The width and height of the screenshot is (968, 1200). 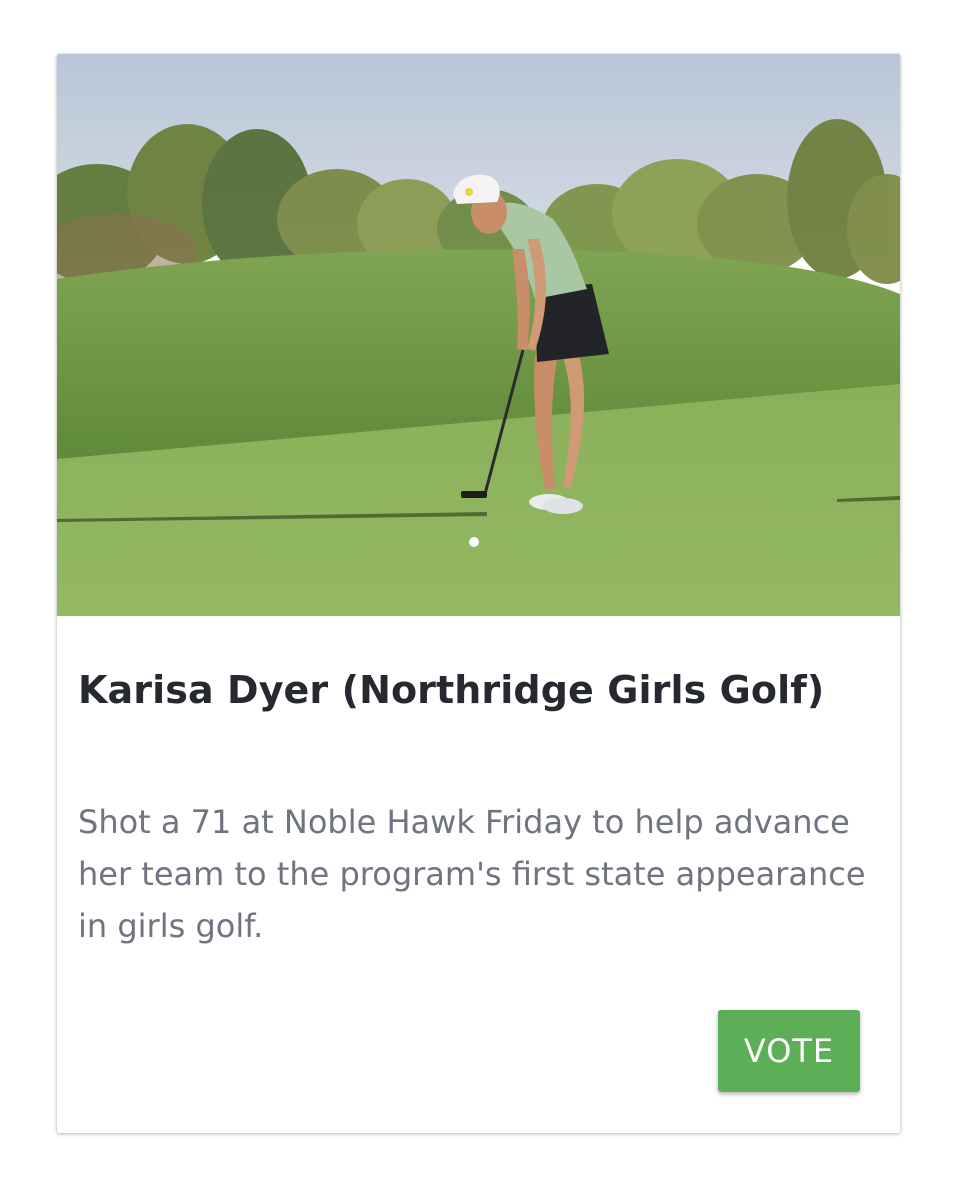 What do you see at coordinates (451, 690) in the screenshot?
I see `nominee-title: Karisa Dyer (Northridge Girls Golf)` at bounding box center [451, 690].